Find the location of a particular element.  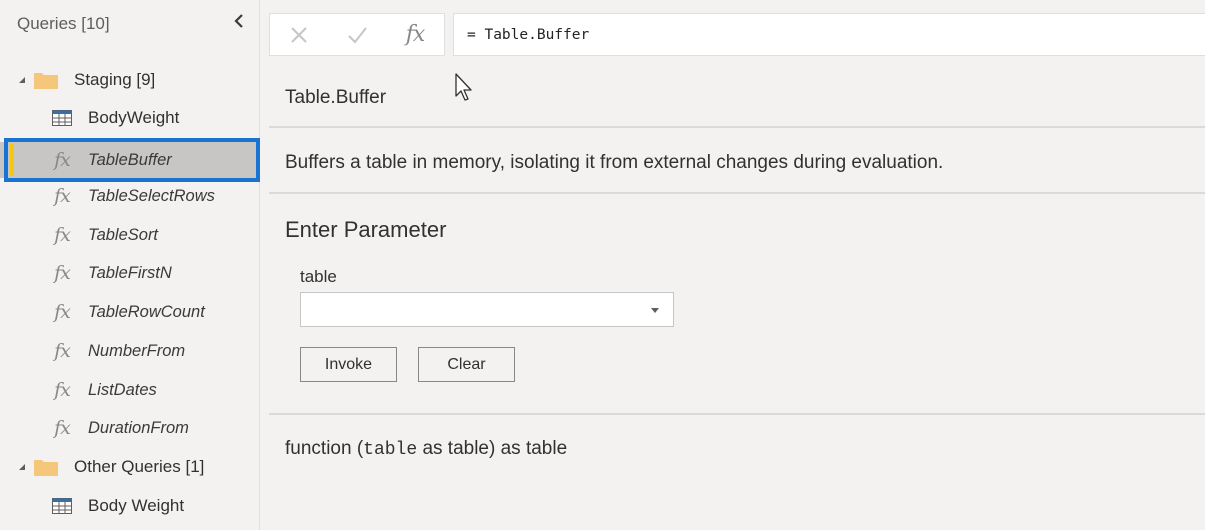

query-item-bodyweight: BodyWeight is located at coordinates (129, 118).